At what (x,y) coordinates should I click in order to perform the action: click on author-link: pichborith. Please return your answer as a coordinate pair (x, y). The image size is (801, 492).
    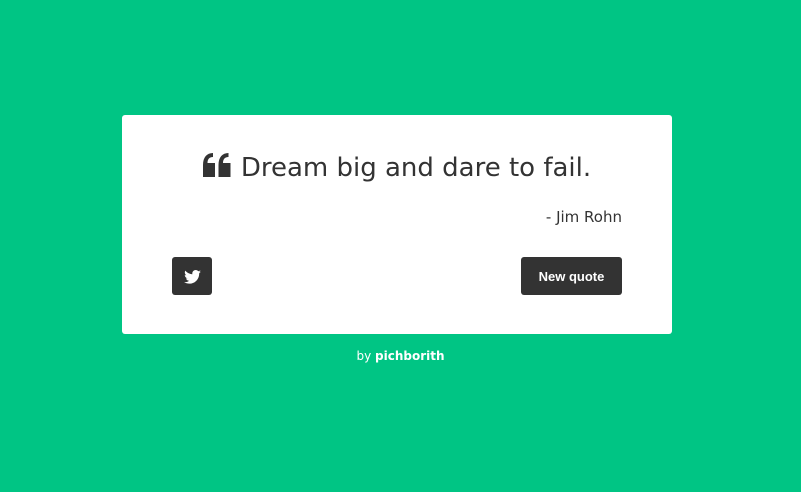
    Looking at the image, I should click on (410, 356).